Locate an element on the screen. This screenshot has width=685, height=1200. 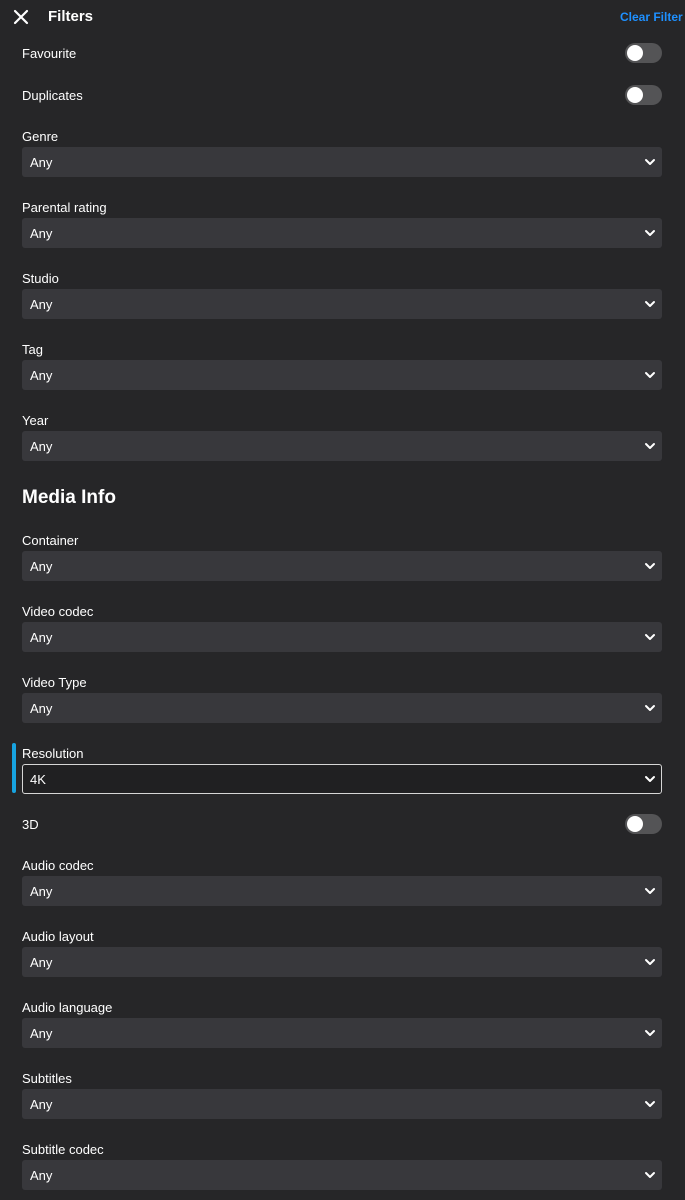
subtitles-label: Subtitles is located at coordinates (47, 1078).